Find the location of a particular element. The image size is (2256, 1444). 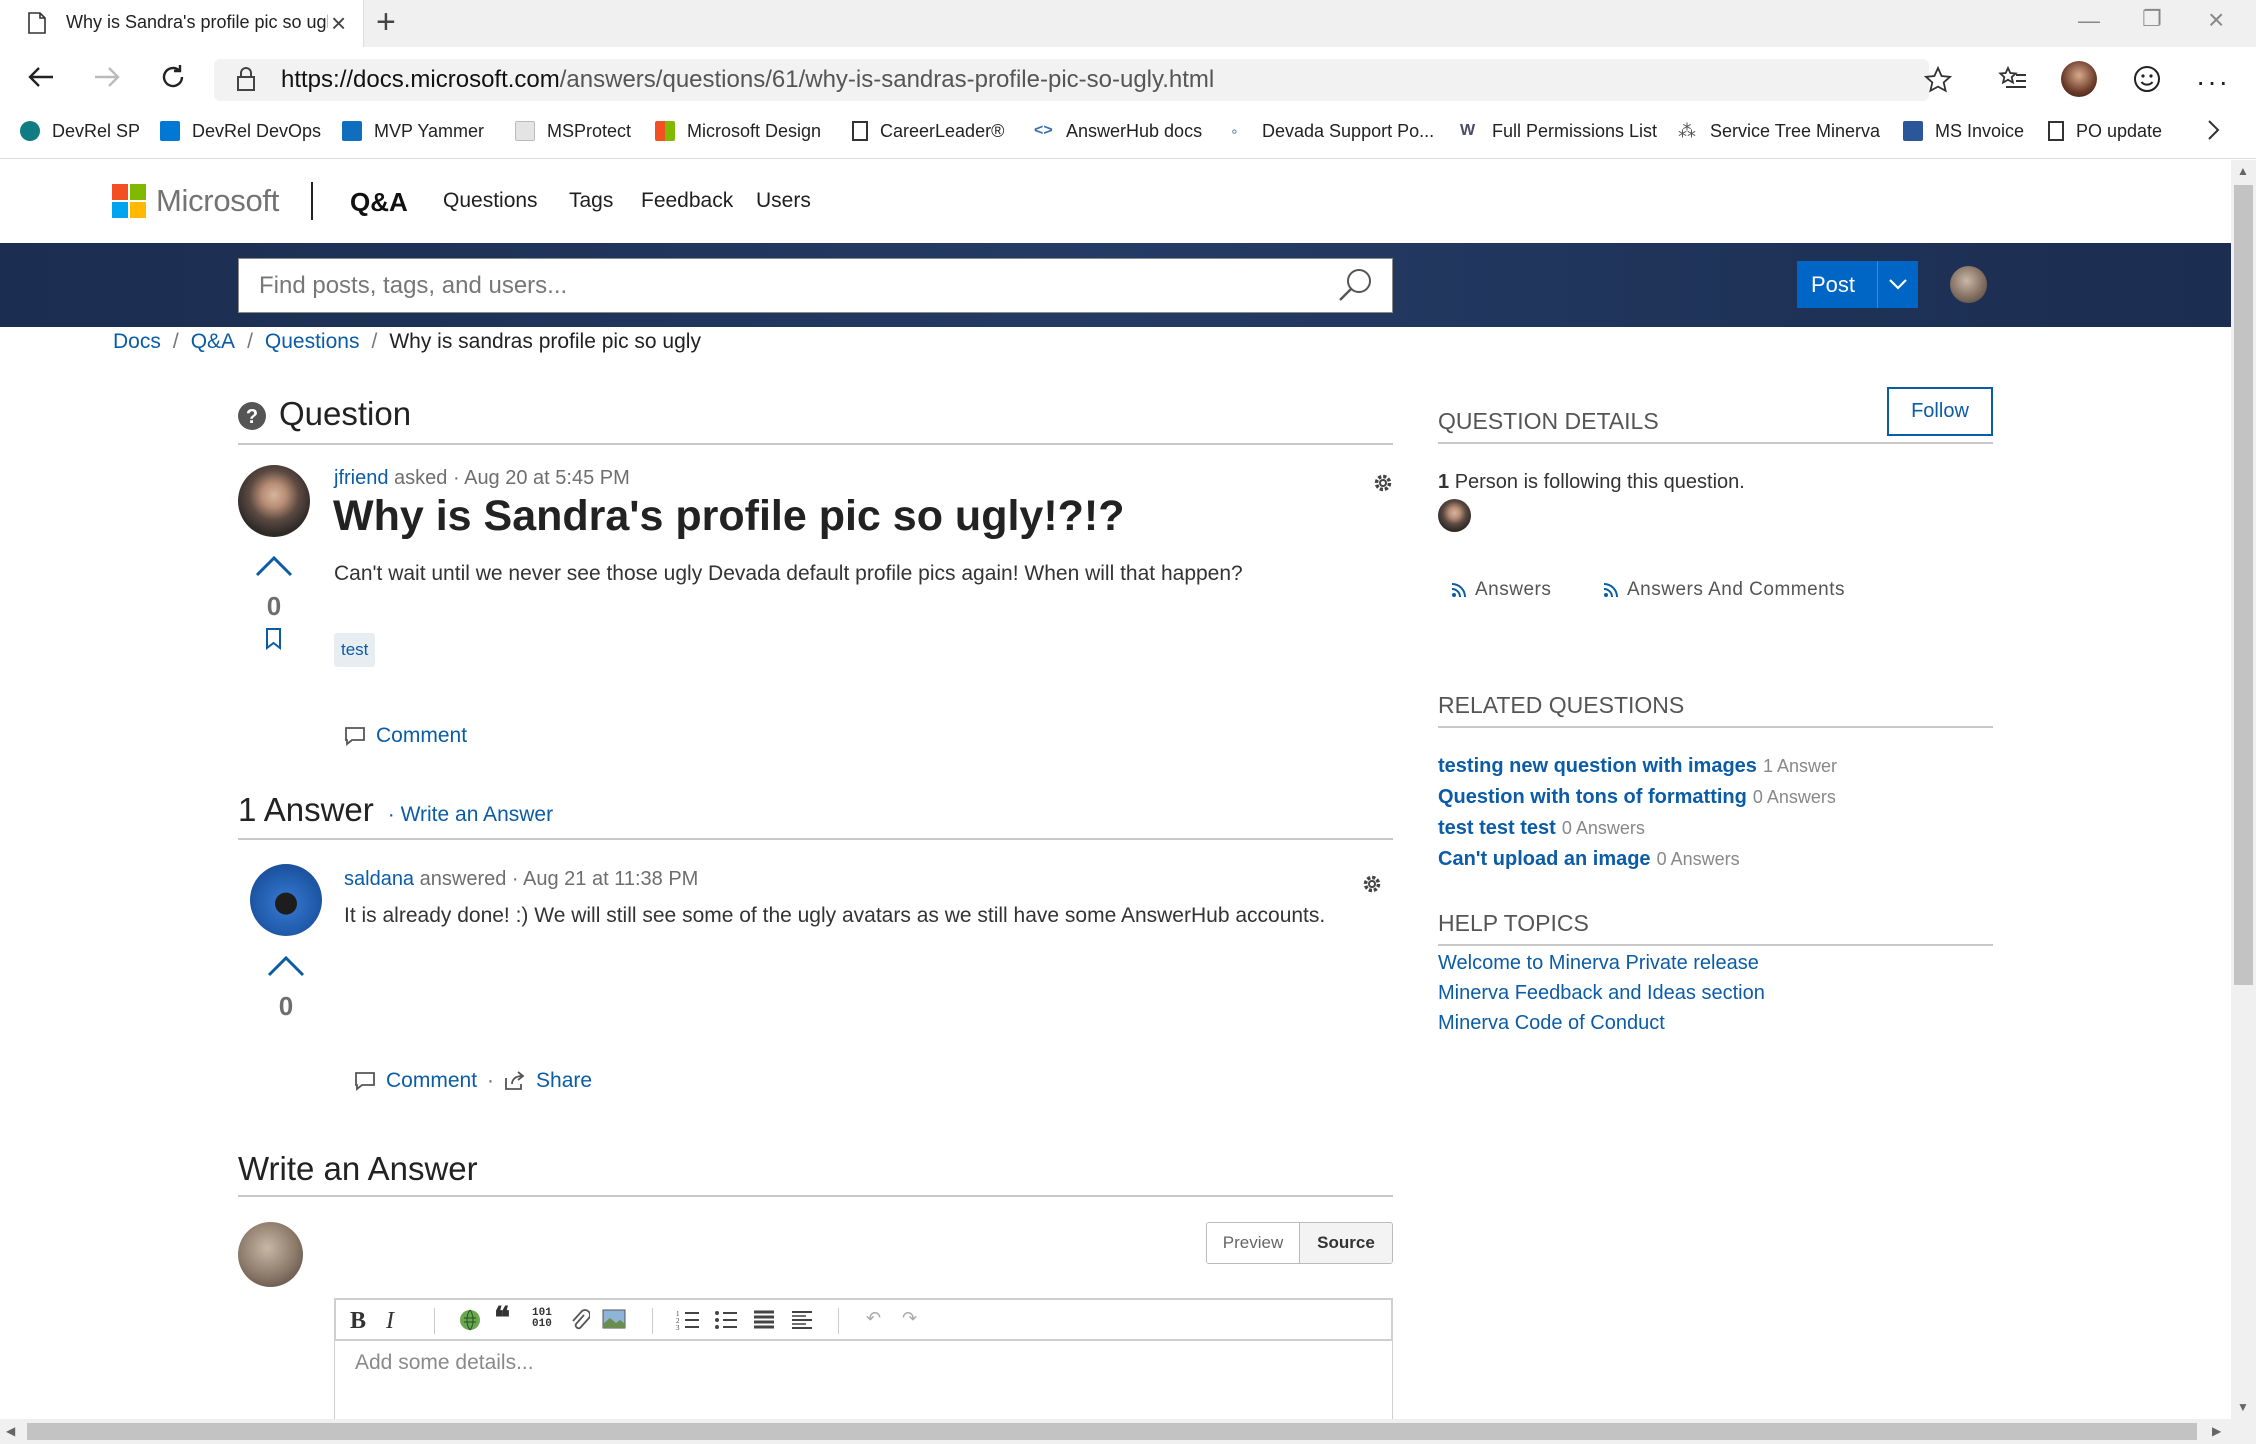

profile-avatar is located at coordinates (2079, 79).